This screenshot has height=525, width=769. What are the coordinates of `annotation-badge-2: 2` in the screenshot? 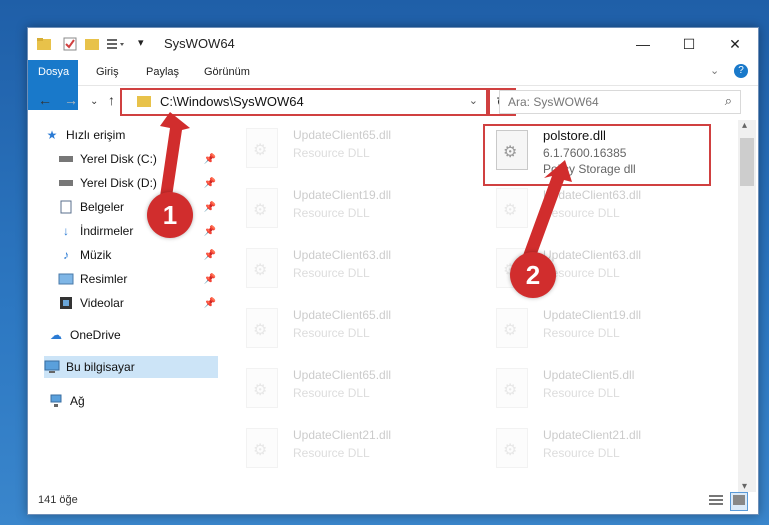 It's located at (533, 275).